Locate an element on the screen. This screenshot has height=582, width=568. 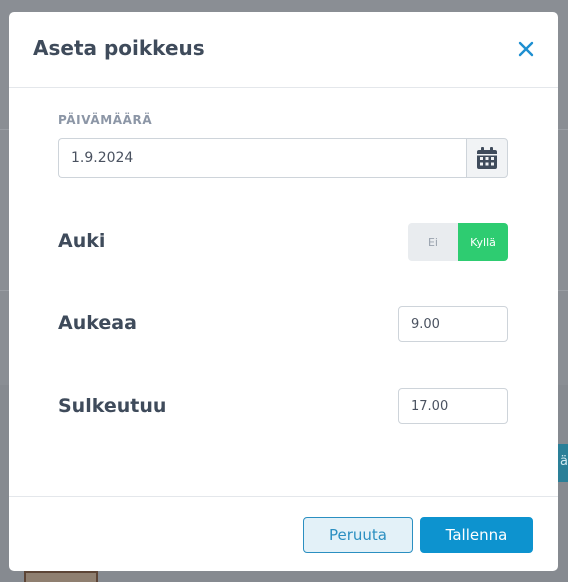
closes-label: Sulkeutuu is located at coordinates (112, 406).